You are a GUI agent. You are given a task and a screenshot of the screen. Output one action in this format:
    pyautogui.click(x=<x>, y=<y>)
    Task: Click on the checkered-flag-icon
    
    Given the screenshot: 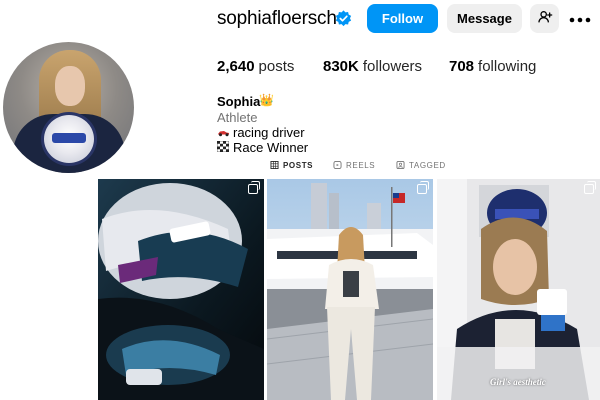 What is the action you would take?
    pyautogui.click(x=224, y=147)
    